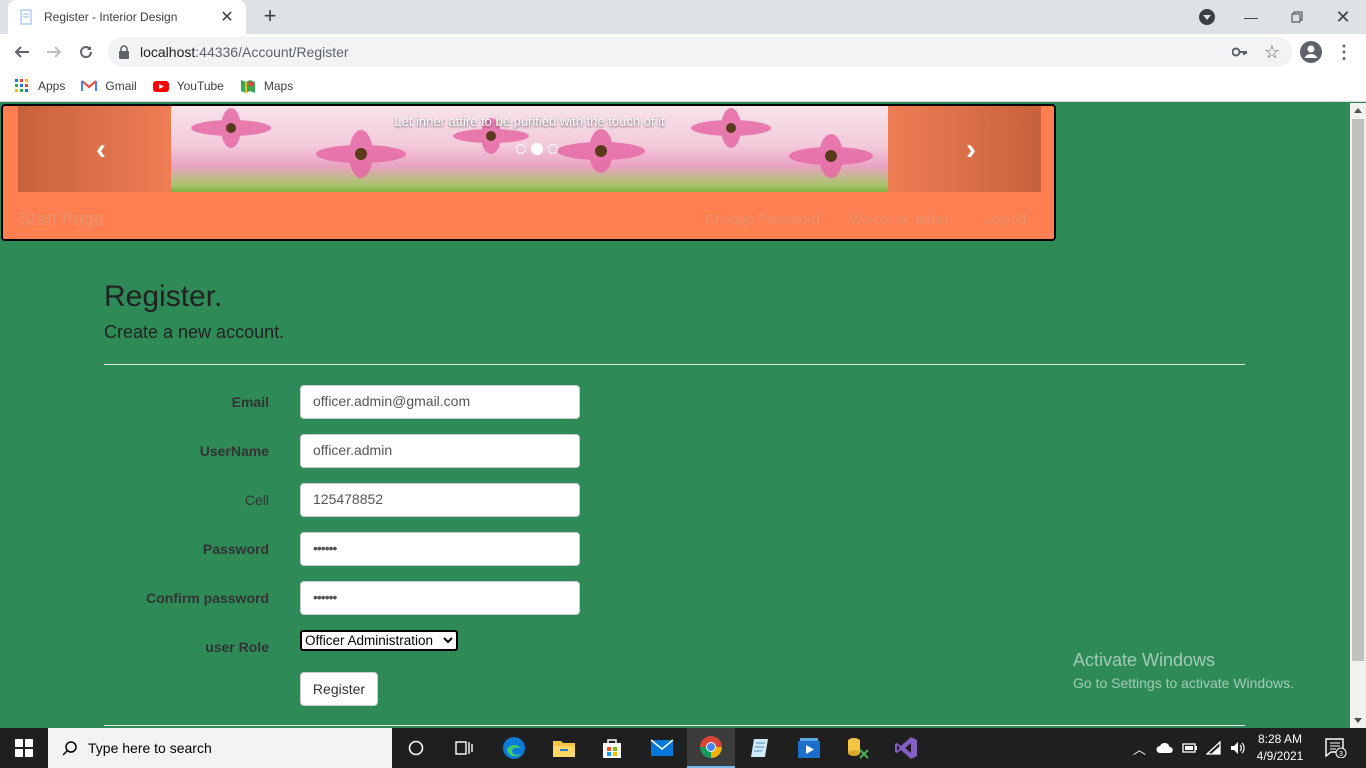  I want to click on bookmark-star-icon: ☆, so click(1272, 52).